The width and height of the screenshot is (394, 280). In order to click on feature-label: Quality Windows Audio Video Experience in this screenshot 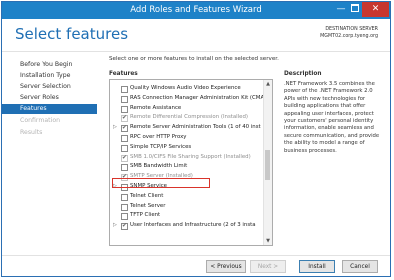, I will do `click(185, 88)`.